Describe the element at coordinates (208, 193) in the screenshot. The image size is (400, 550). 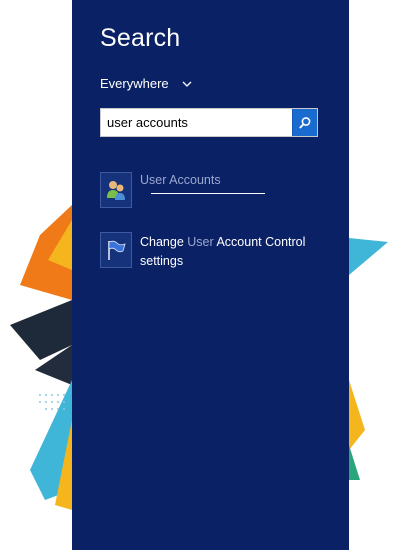
I see `result-focus-underline` at that location.